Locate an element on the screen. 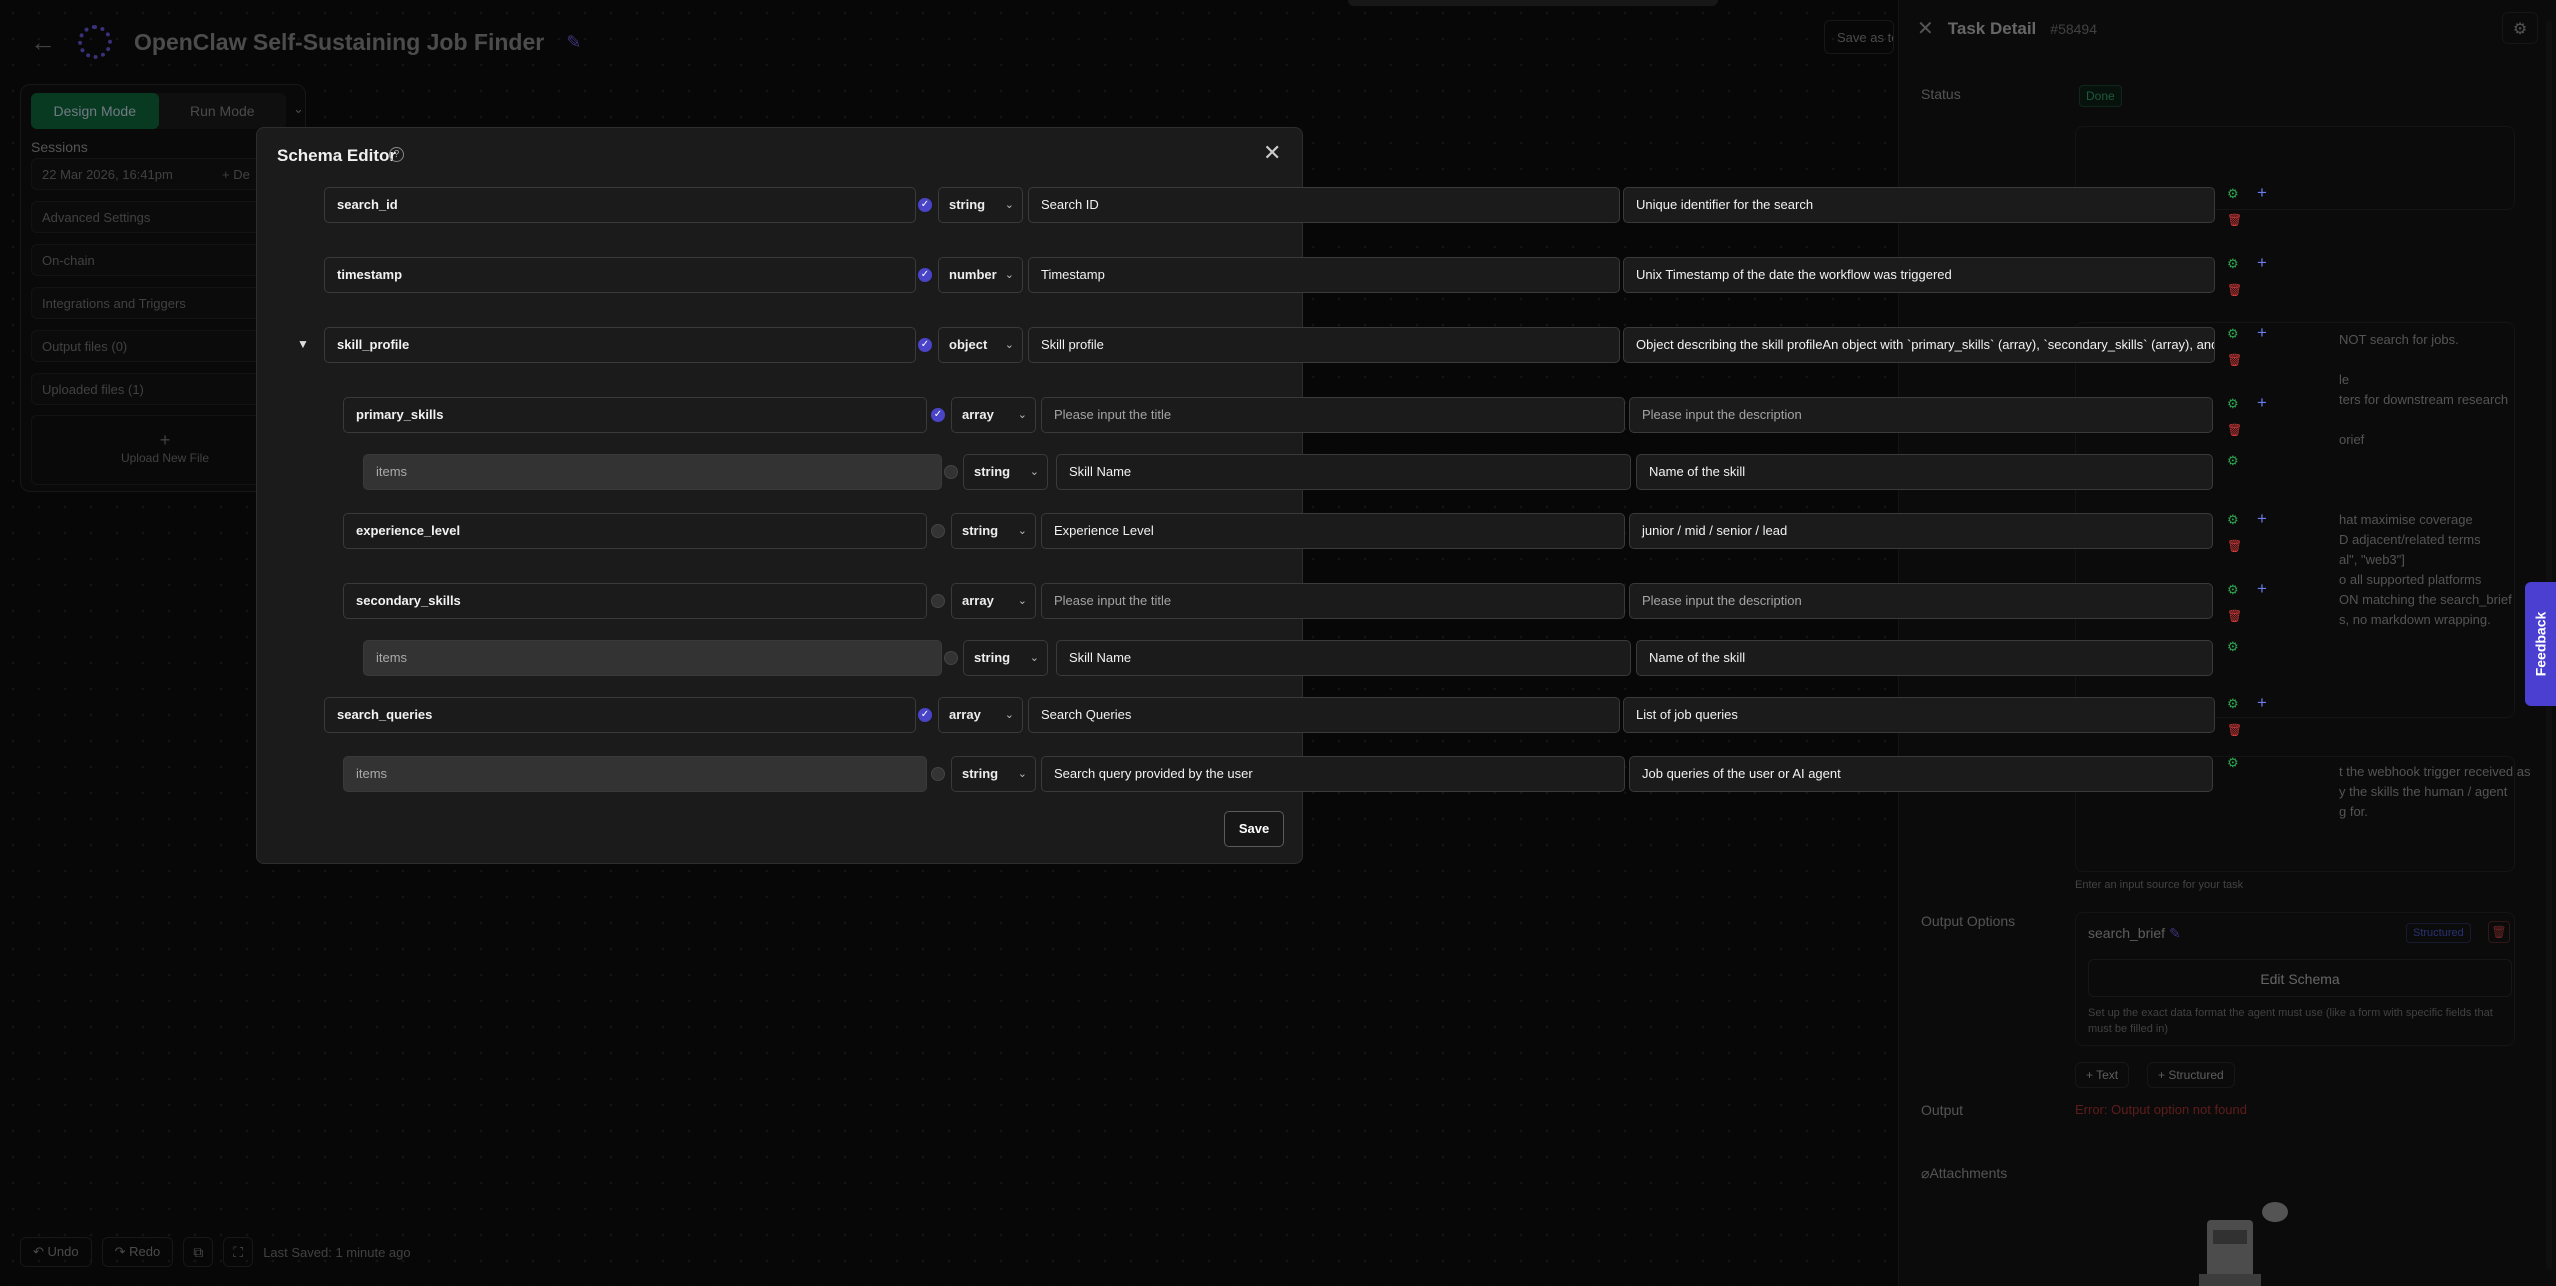 The width and height of the screenshot is (2556, 1286). field-title-input: Timestamp is located at coordinates (1324, 275).